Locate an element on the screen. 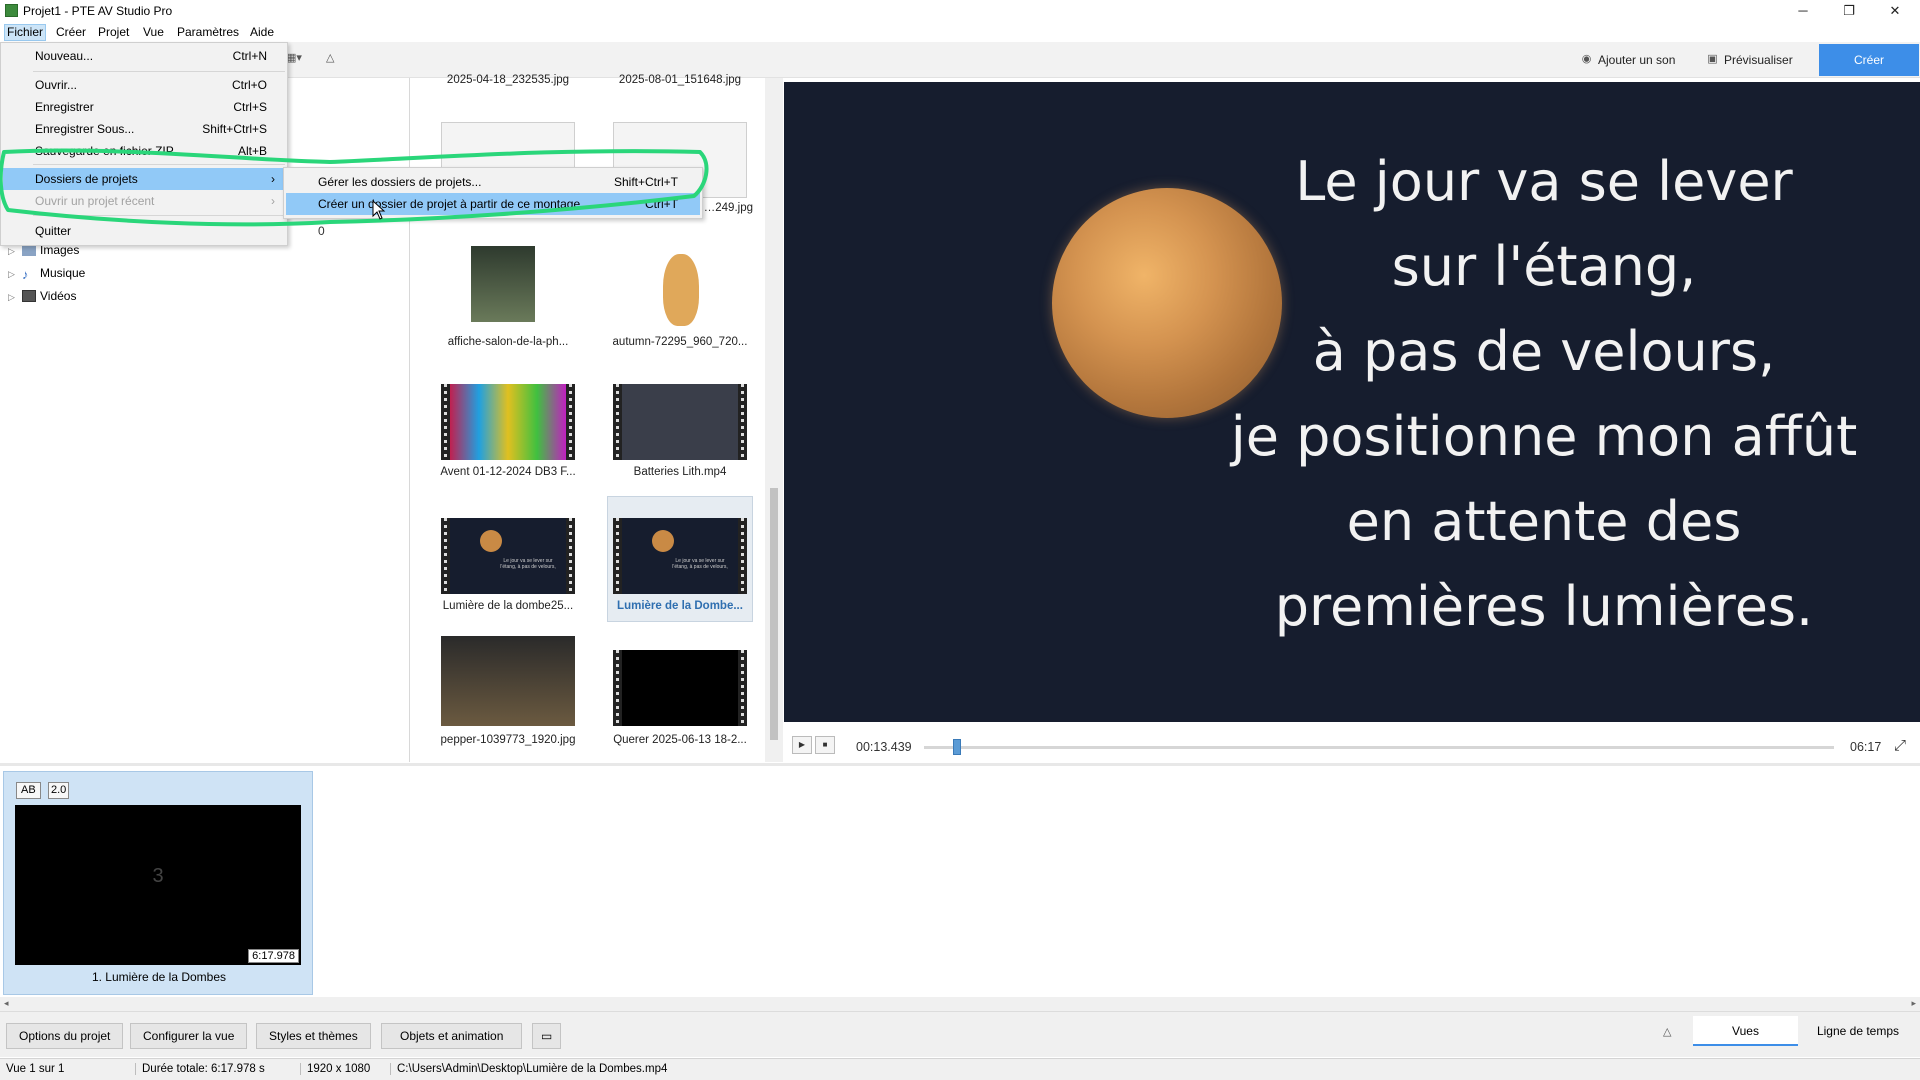 Image resolution: width=1920 pixels, height=1080 pixels. preview-text-line: à pas de velours, is located at coordinates (1544, 351).